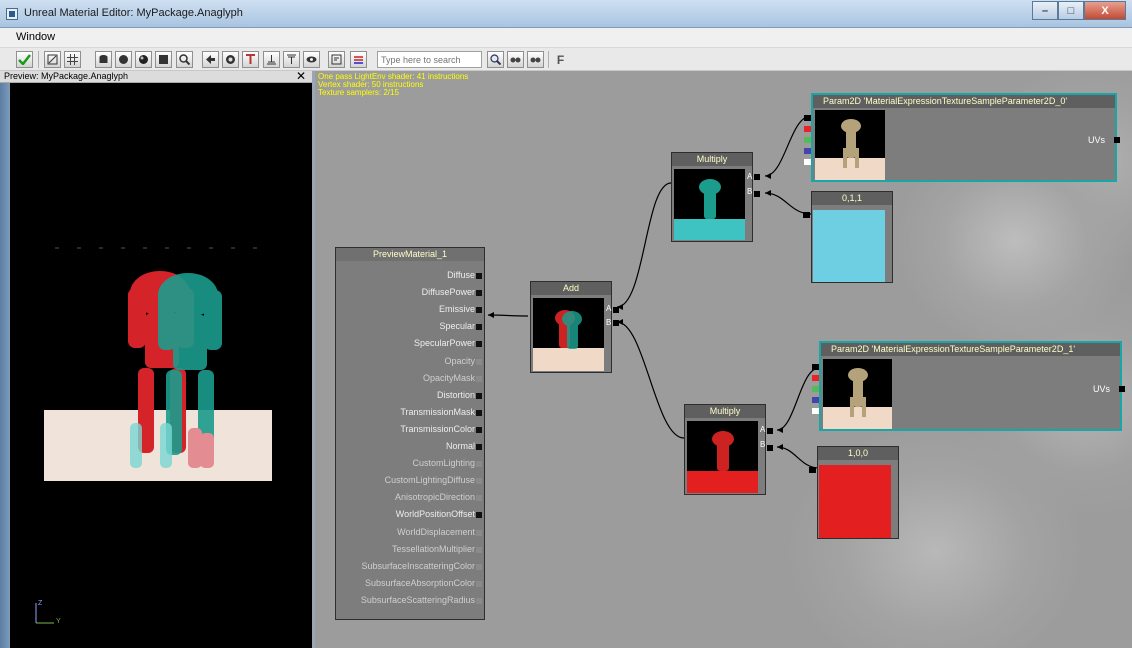  Describe the element at coordinates (616, 310) in the screenshot. I see `add-input-a` at that location.